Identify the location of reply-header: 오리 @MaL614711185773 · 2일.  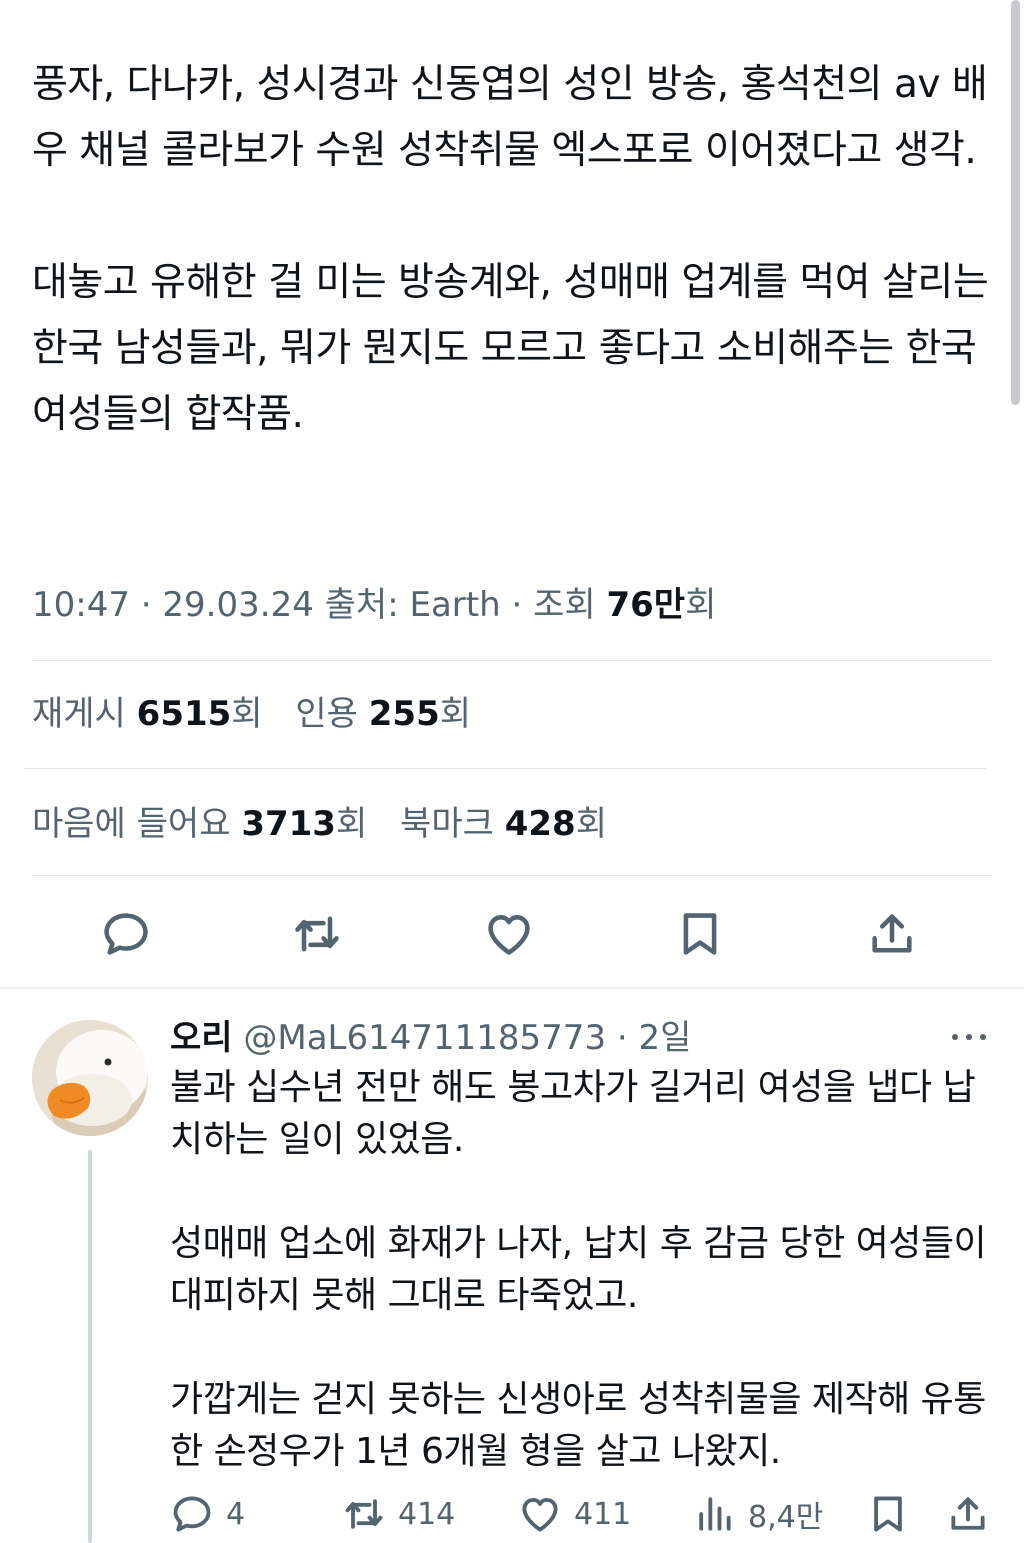
(430, 1038).